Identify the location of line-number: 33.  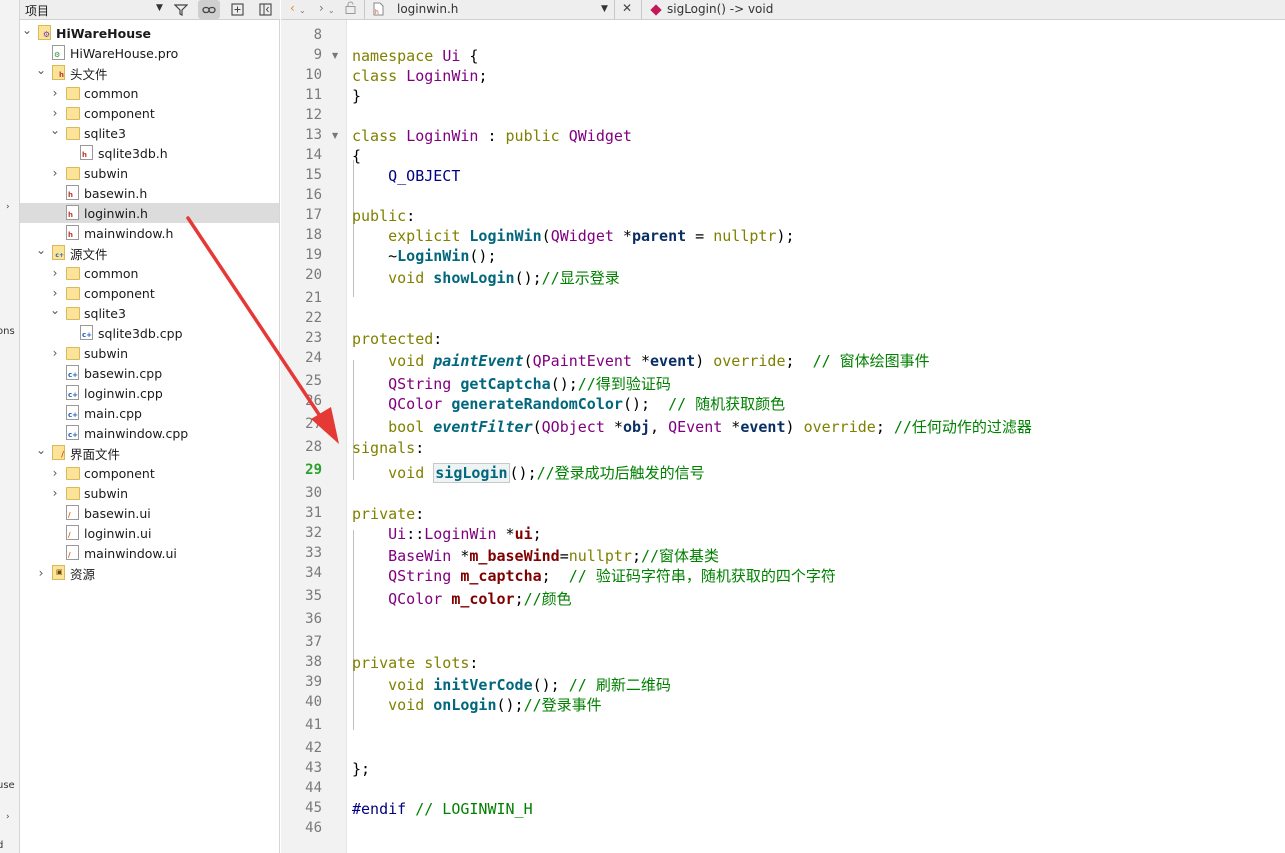
(313, 553).